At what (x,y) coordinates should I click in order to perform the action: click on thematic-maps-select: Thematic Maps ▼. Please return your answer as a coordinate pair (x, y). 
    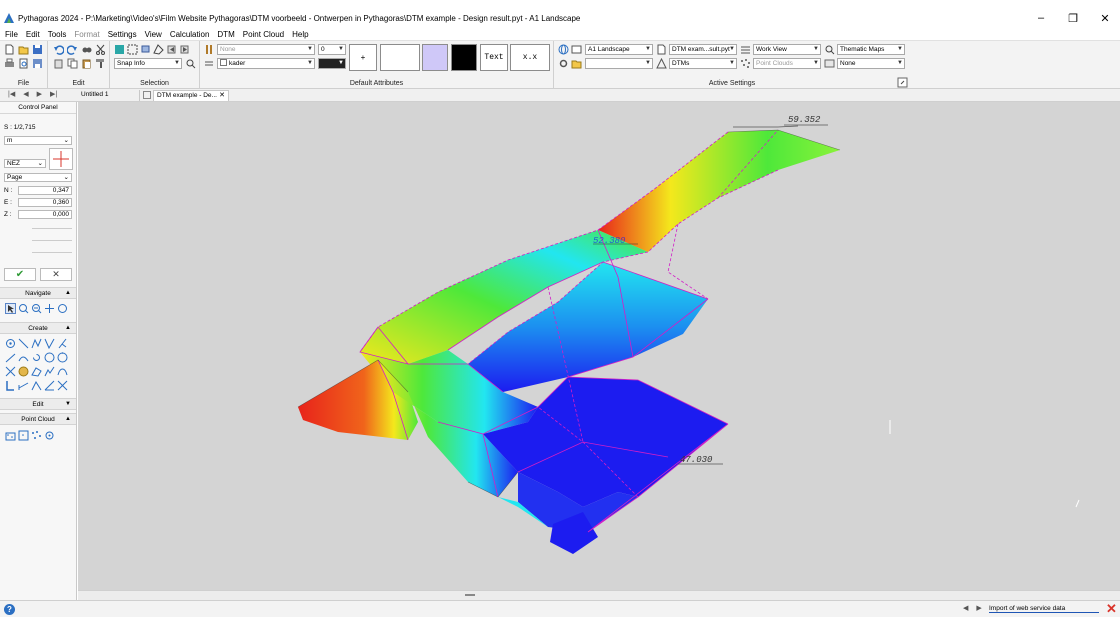
    Looking at the image, I should click on (871, 49).